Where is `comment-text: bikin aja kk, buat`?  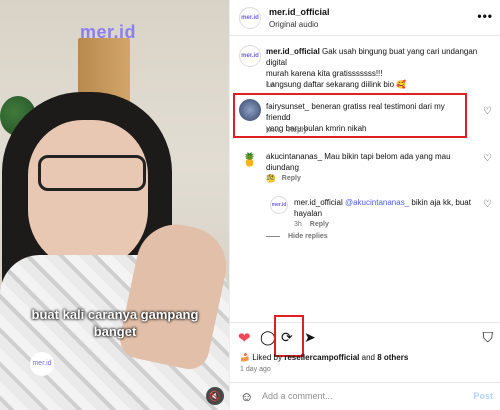
comment-text: bikin aja kk, buat is located at coordinates (440, 202).